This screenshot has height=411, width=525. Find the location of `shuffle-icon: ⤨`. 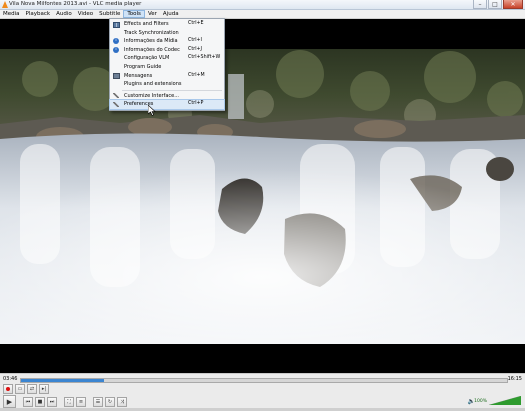

shuffle-icon: ⤨ is located at coordinates (121, 401).